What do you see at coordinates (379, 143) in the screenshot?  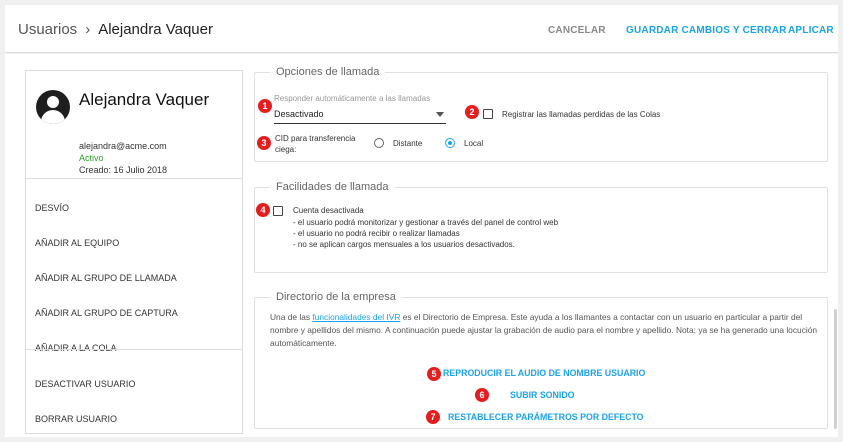 I see `cid-radio-distant` at bounding box center [379, 143].